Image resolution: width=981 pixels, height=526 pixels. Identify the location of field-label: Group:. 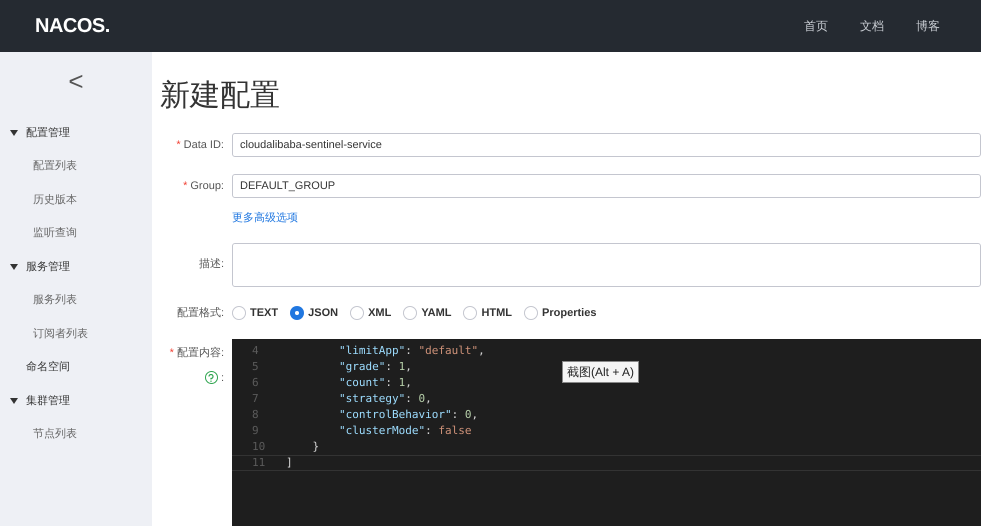
(207, 186).